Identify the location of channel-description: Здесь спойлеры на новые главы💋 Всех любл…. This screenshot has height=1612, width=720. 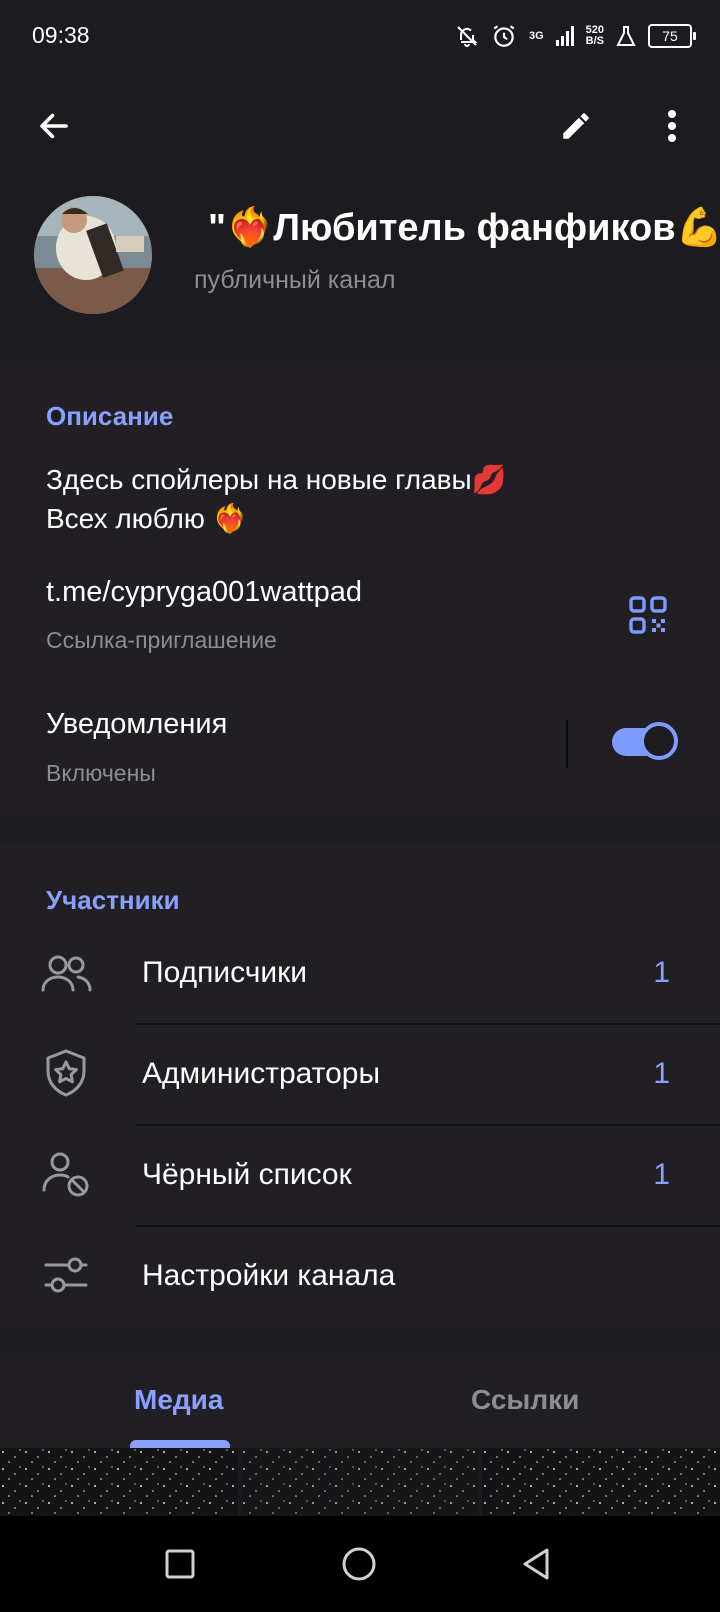
(276, 499).